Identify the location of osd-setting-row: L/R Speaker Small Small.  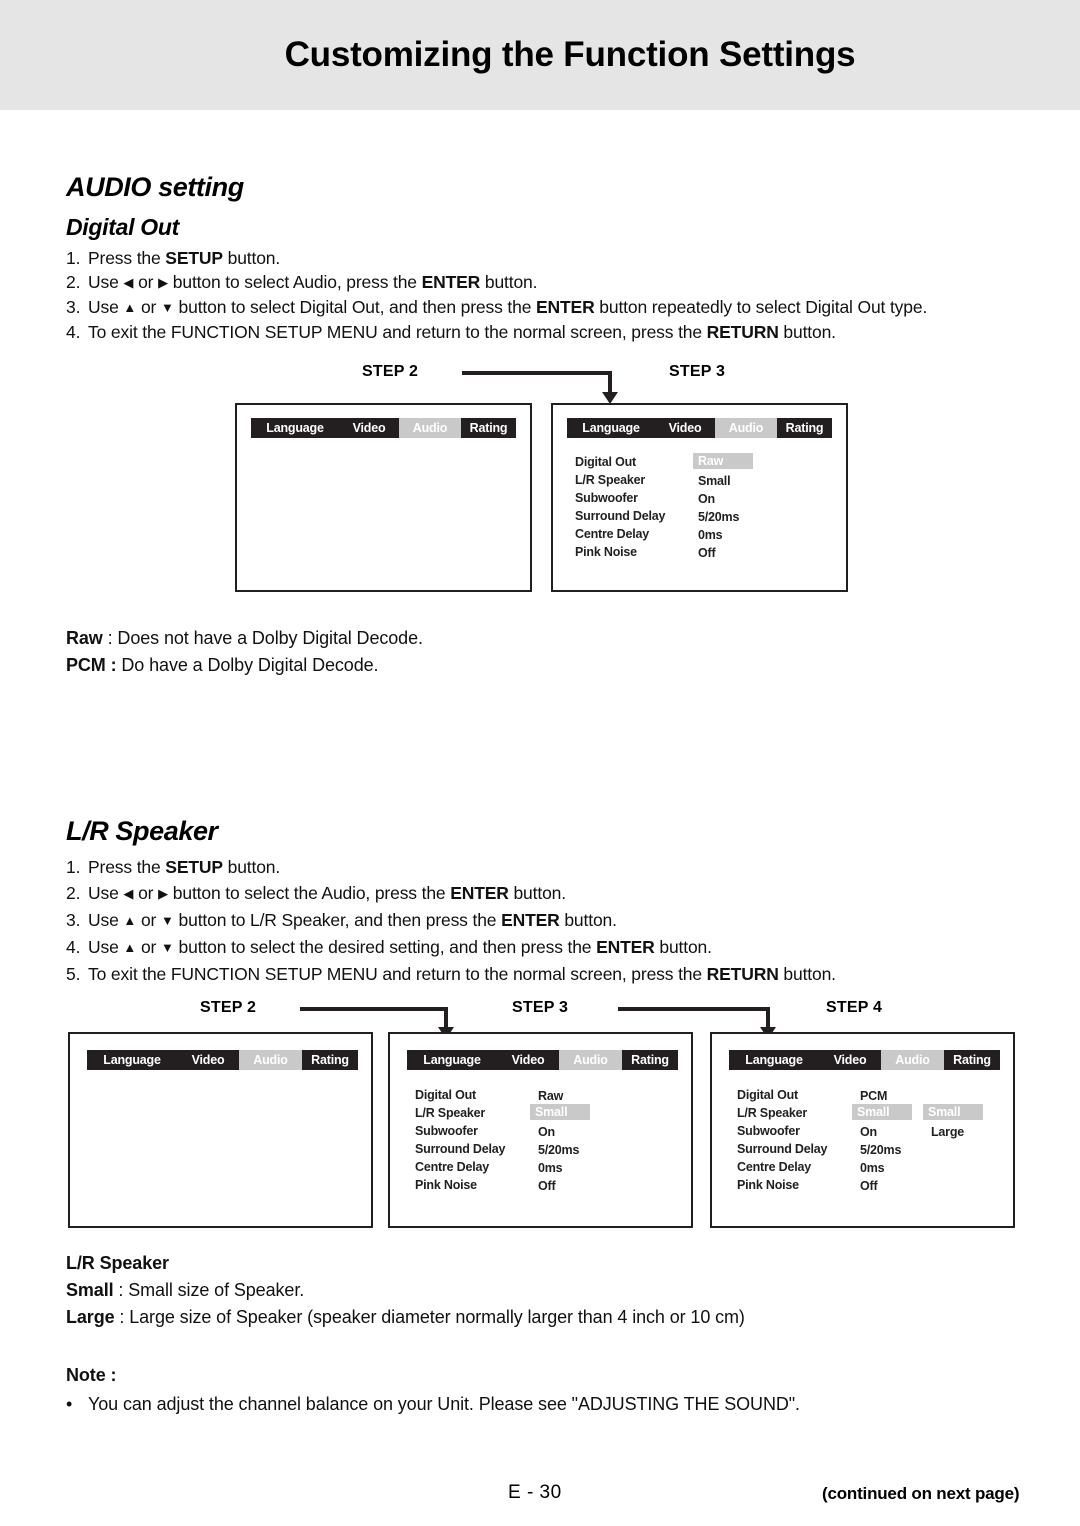
(872, 1114).